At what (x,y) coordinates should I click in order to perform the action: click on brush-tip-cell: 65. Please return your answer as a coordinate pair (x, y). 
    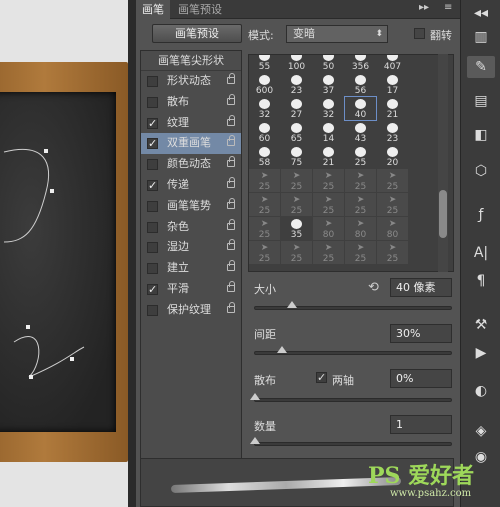
    Looking at the image, I should click on (296, 132).